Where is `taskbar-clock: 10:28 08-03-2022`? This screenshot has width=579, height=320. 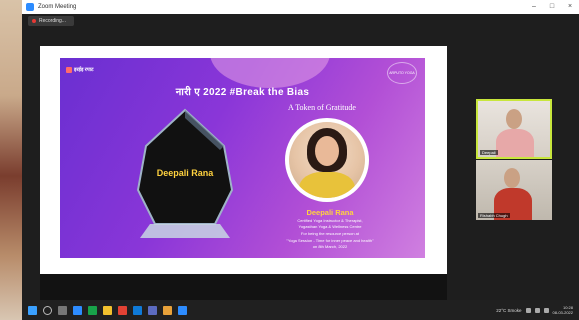 taskbar-clock: 10:28 08-03-2022 is located at coordinates (563, 310).